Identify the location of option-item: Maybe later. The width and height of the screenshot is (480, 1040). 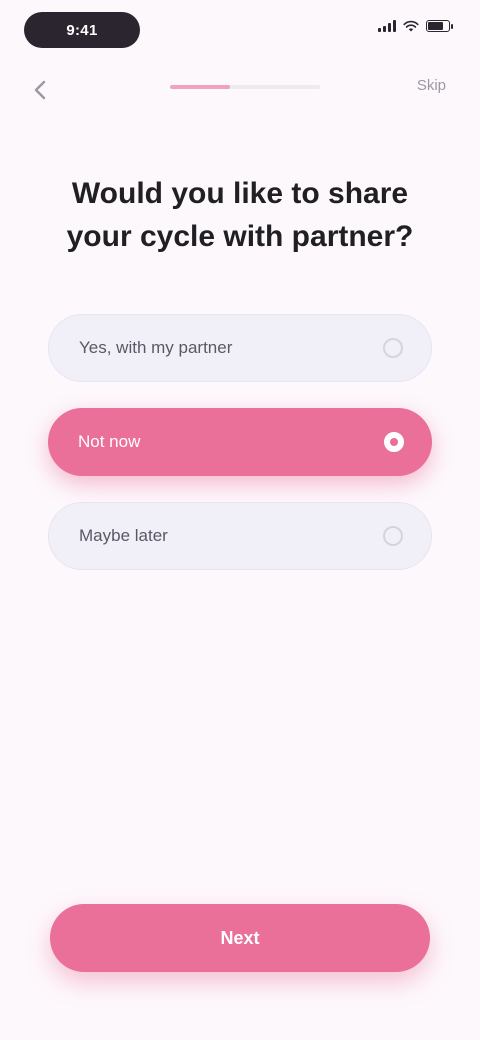
(240, 536).